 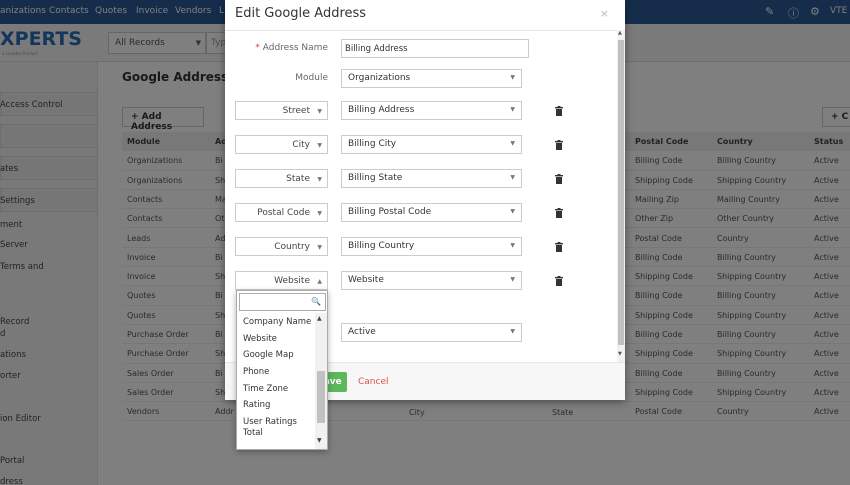 I want to click on address-field-select: Postal Code ▼, so click(x=281, y=212).